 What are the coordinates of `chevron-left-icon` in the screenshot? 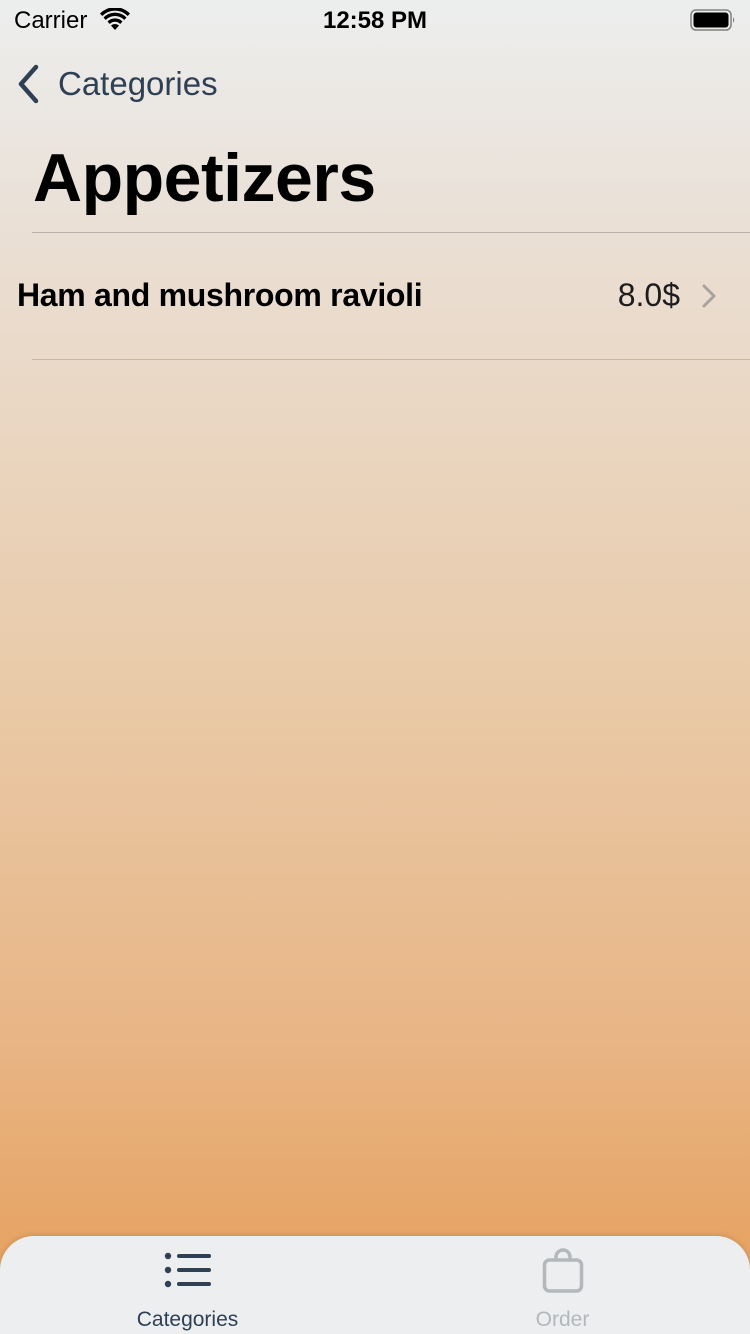 It's located at (28, 84).